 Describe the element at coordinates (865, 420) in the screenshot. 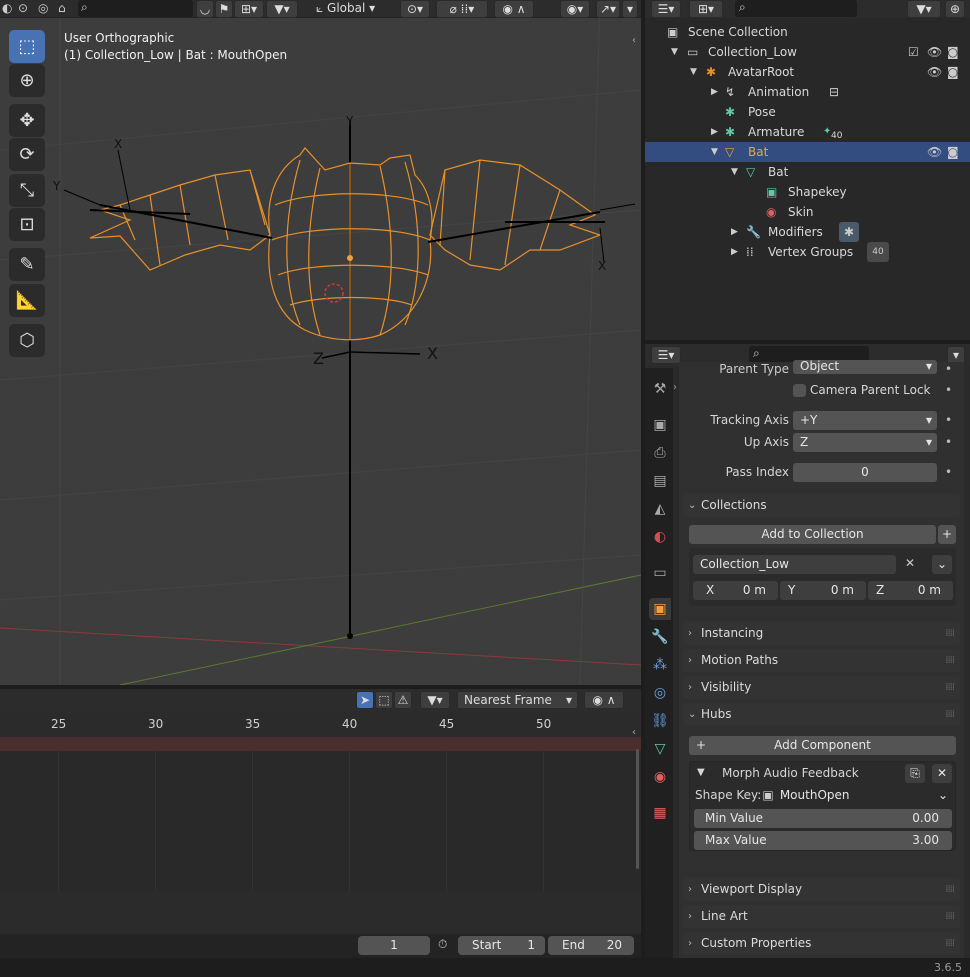

I see `tracking-axis-select: +Y ▾` at that location.